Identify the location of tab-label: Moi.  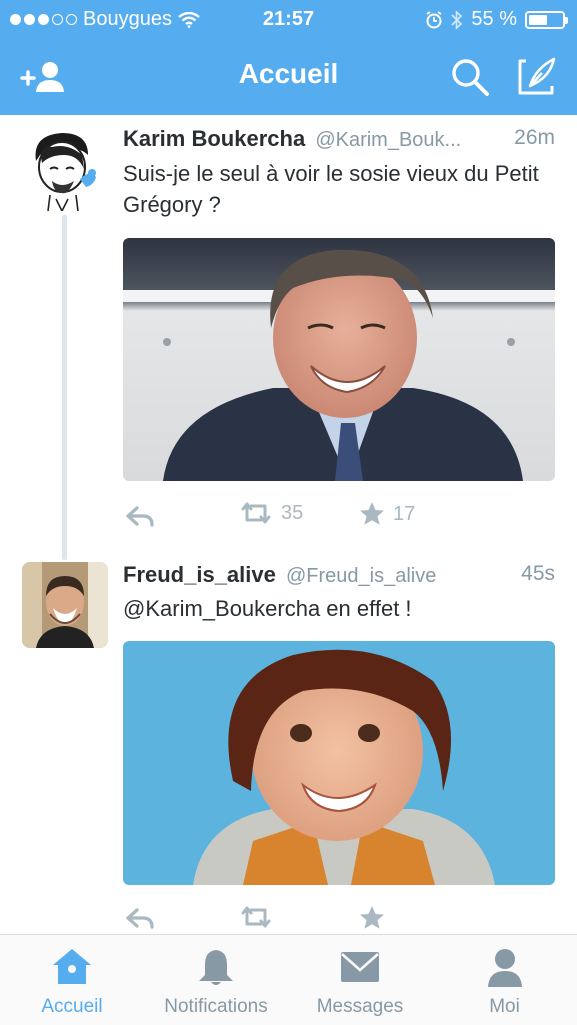
(504, 1006).